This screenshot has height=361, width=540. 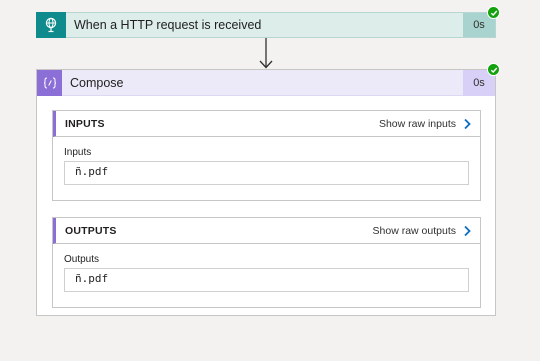 I want to click on compose-header: Compose 0s, so click(x=266, y=82).